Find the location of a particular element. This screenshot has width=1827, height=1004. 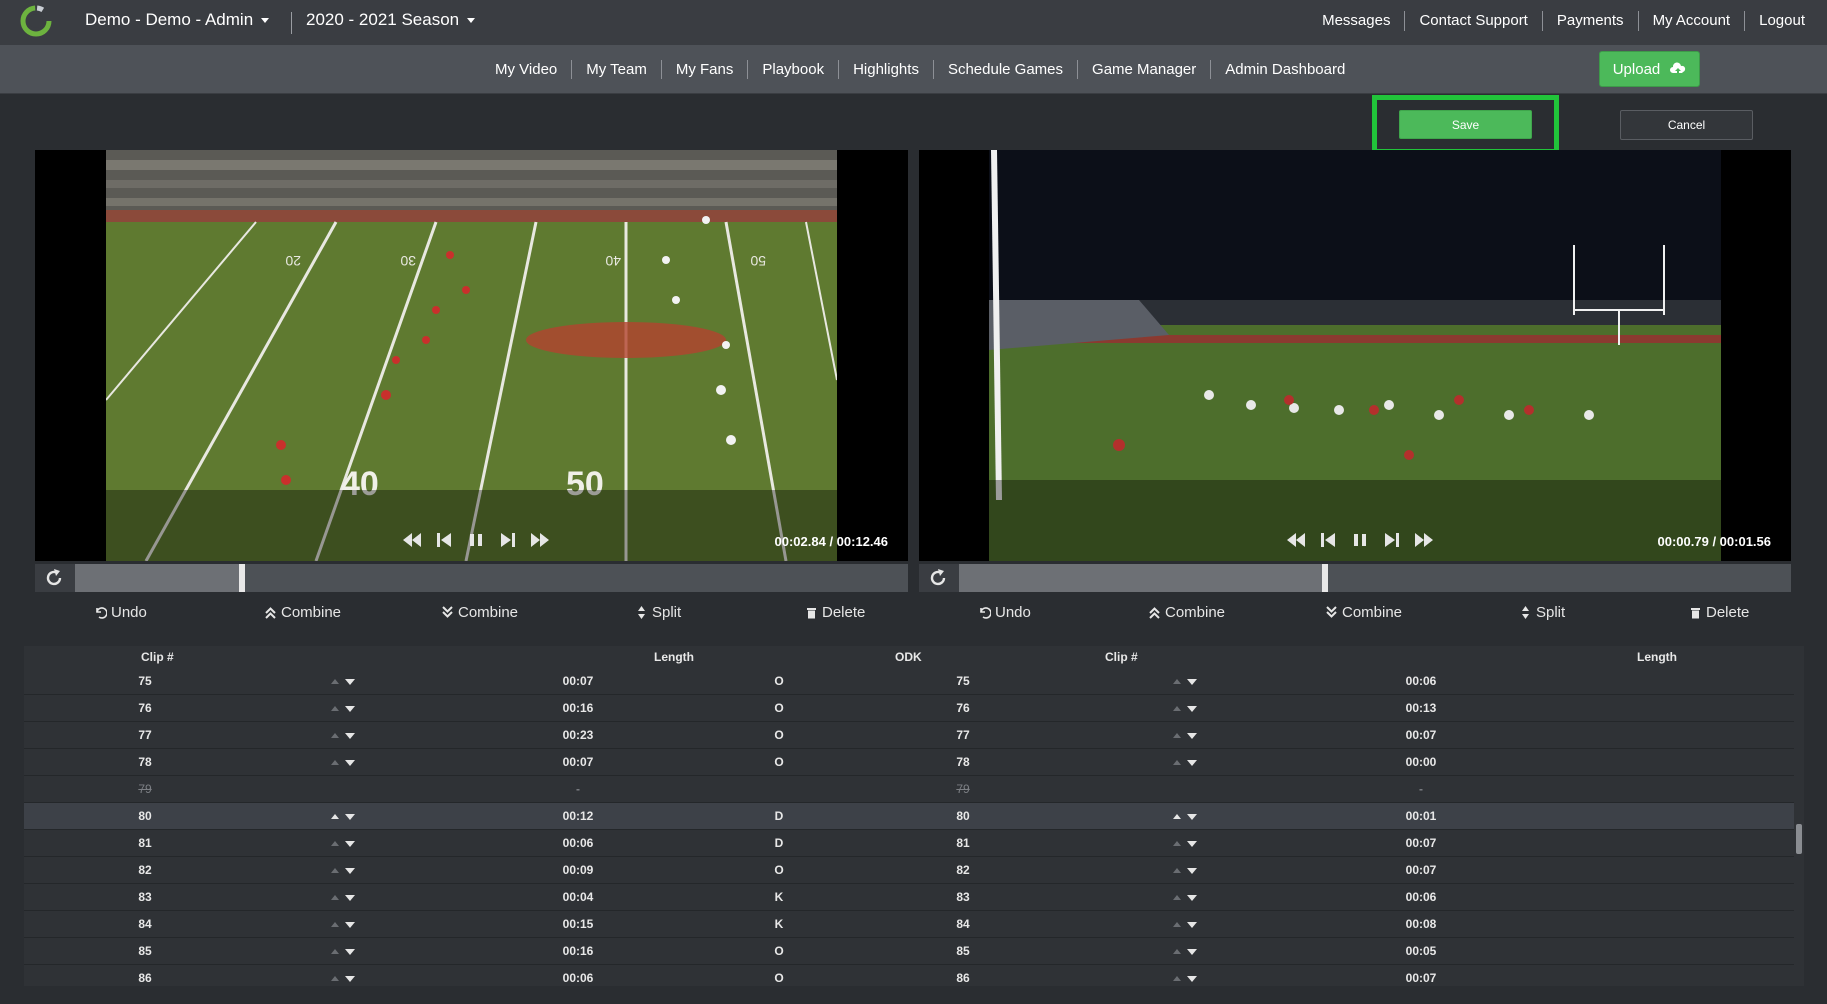

logout-link: Logout is located at coordinates (1774, 21).